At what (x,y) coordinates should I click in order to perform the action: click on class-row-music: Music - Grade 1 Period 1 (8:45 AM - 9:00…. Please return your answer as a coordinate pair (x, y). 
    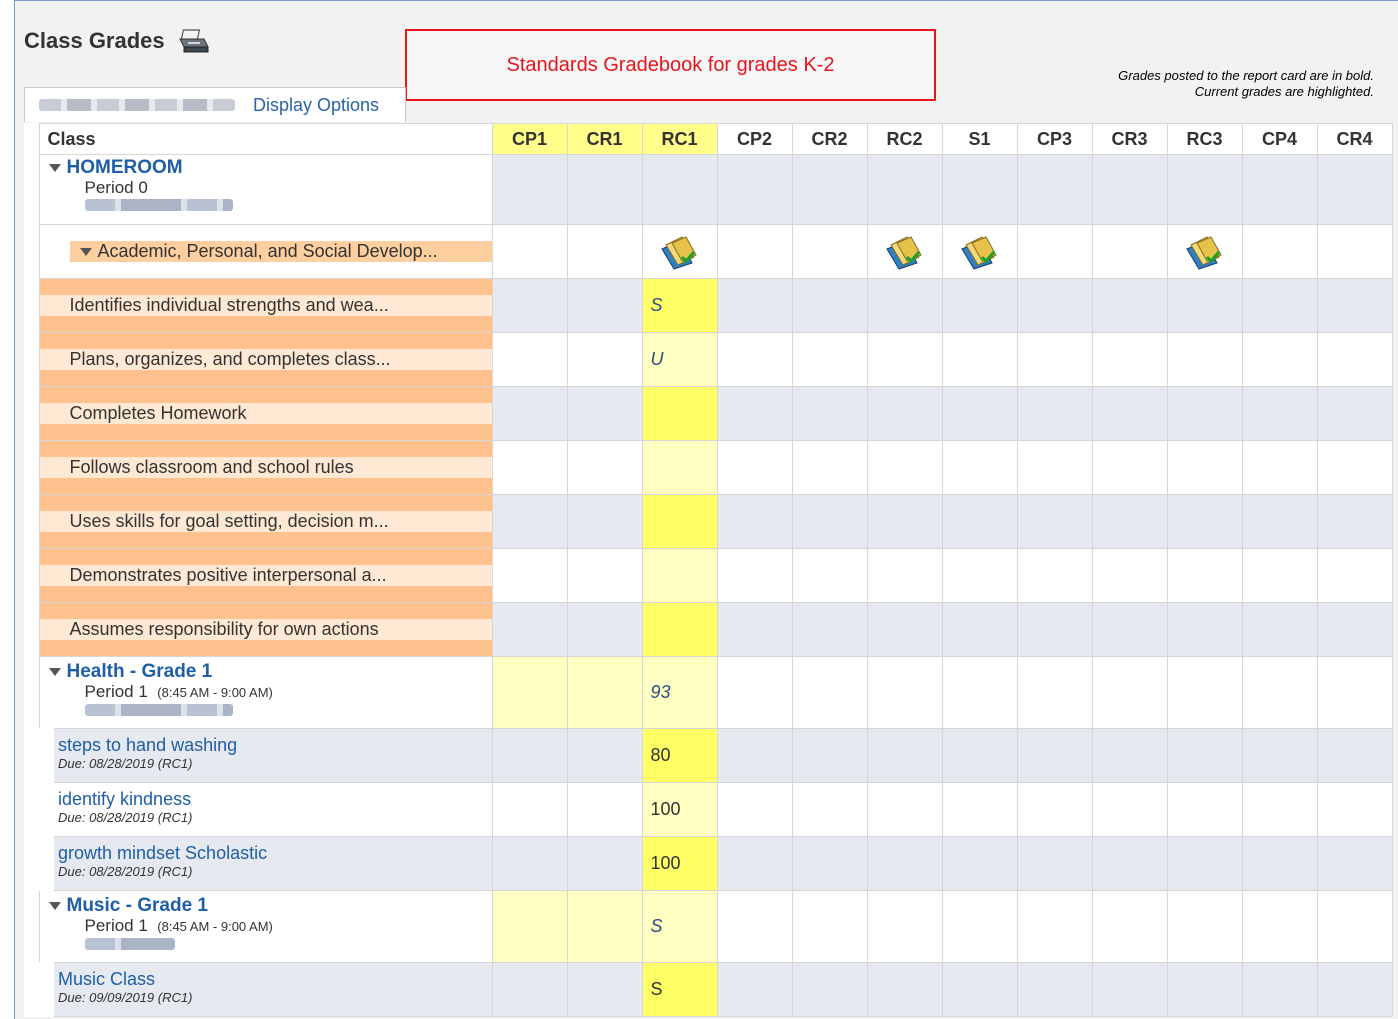
    Looking at the image, I should click on (715, 926).